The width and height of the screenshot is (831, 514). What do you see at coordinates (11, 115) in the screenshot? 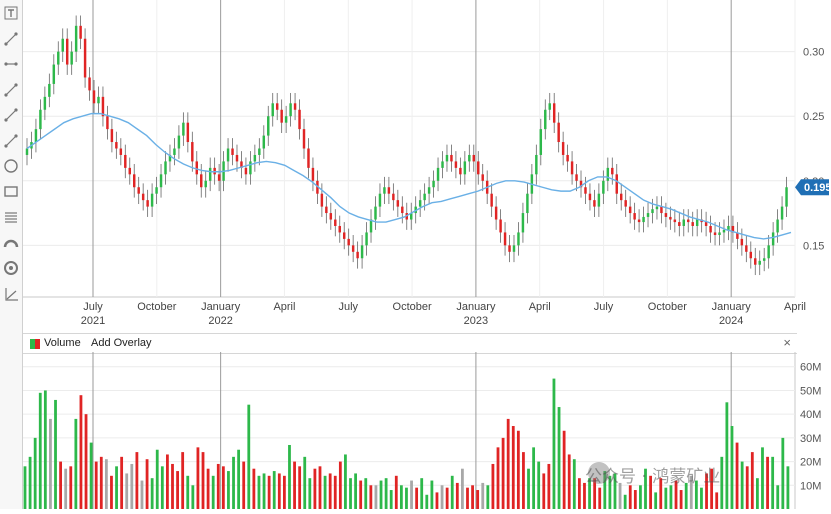
I see `extended-line-icon` at bounding box center [11, 115].